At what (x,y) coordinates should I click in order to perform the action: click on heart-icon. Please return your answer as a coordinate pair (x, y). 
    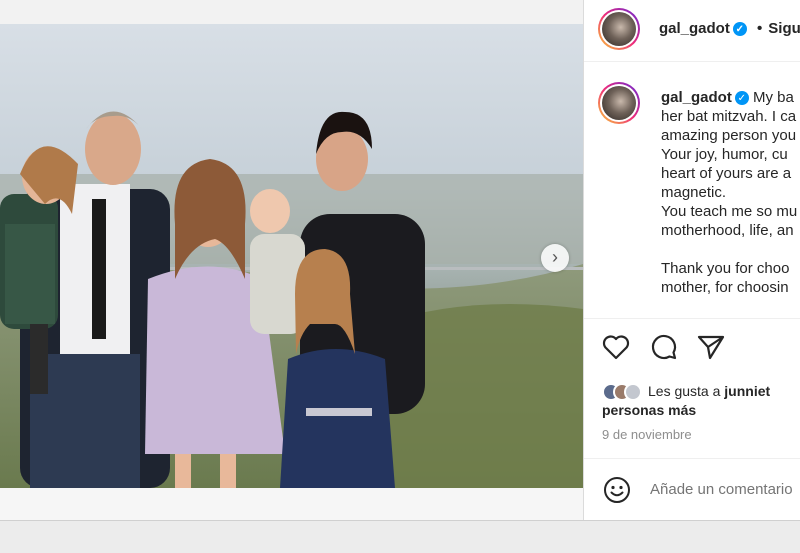
    Looking at the image, I should click on (616, 347).